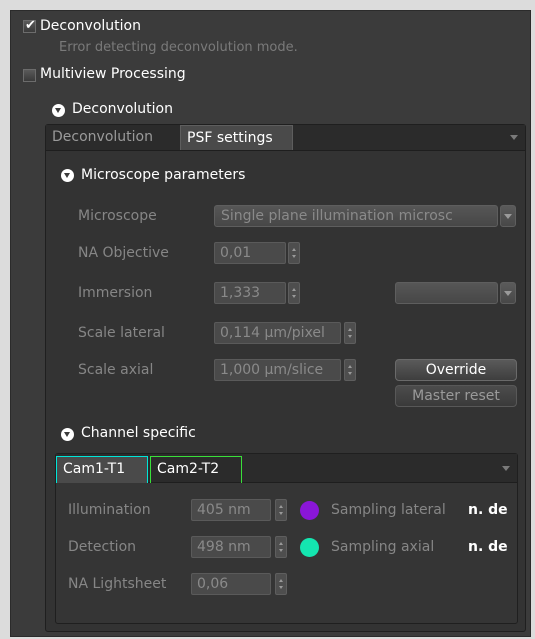  Describe the element at coordinates (188, 469) in the screenshot. I see `tab-cam2-t2-label: Cam2-T2` at that location.